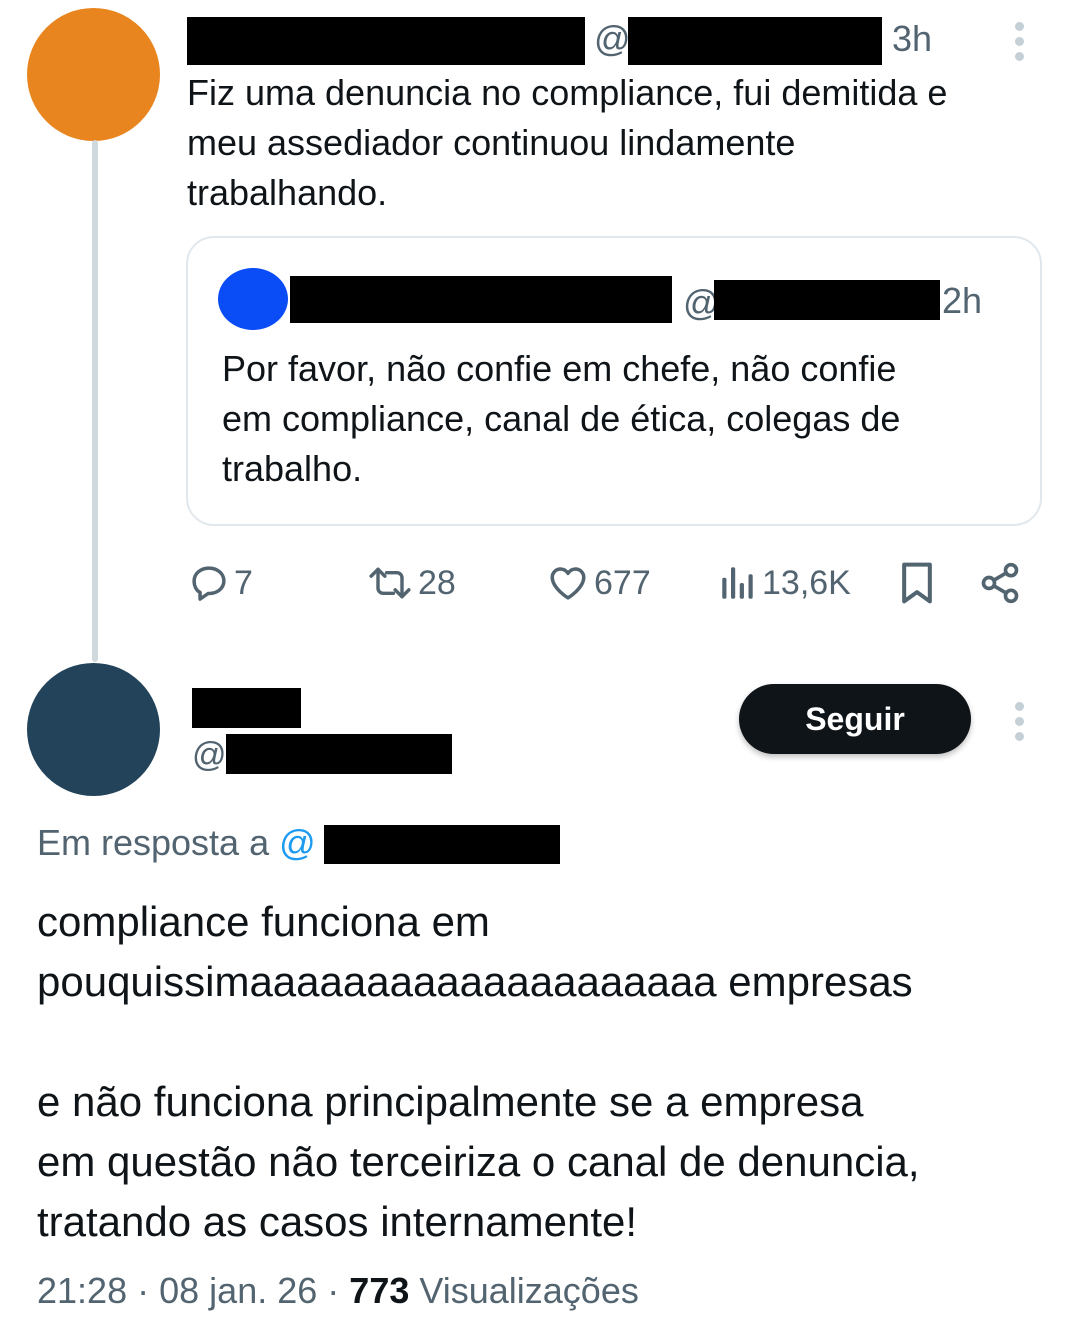 The image size is (1080, 1334). I want to click on heart-icon, so click(568, 583).